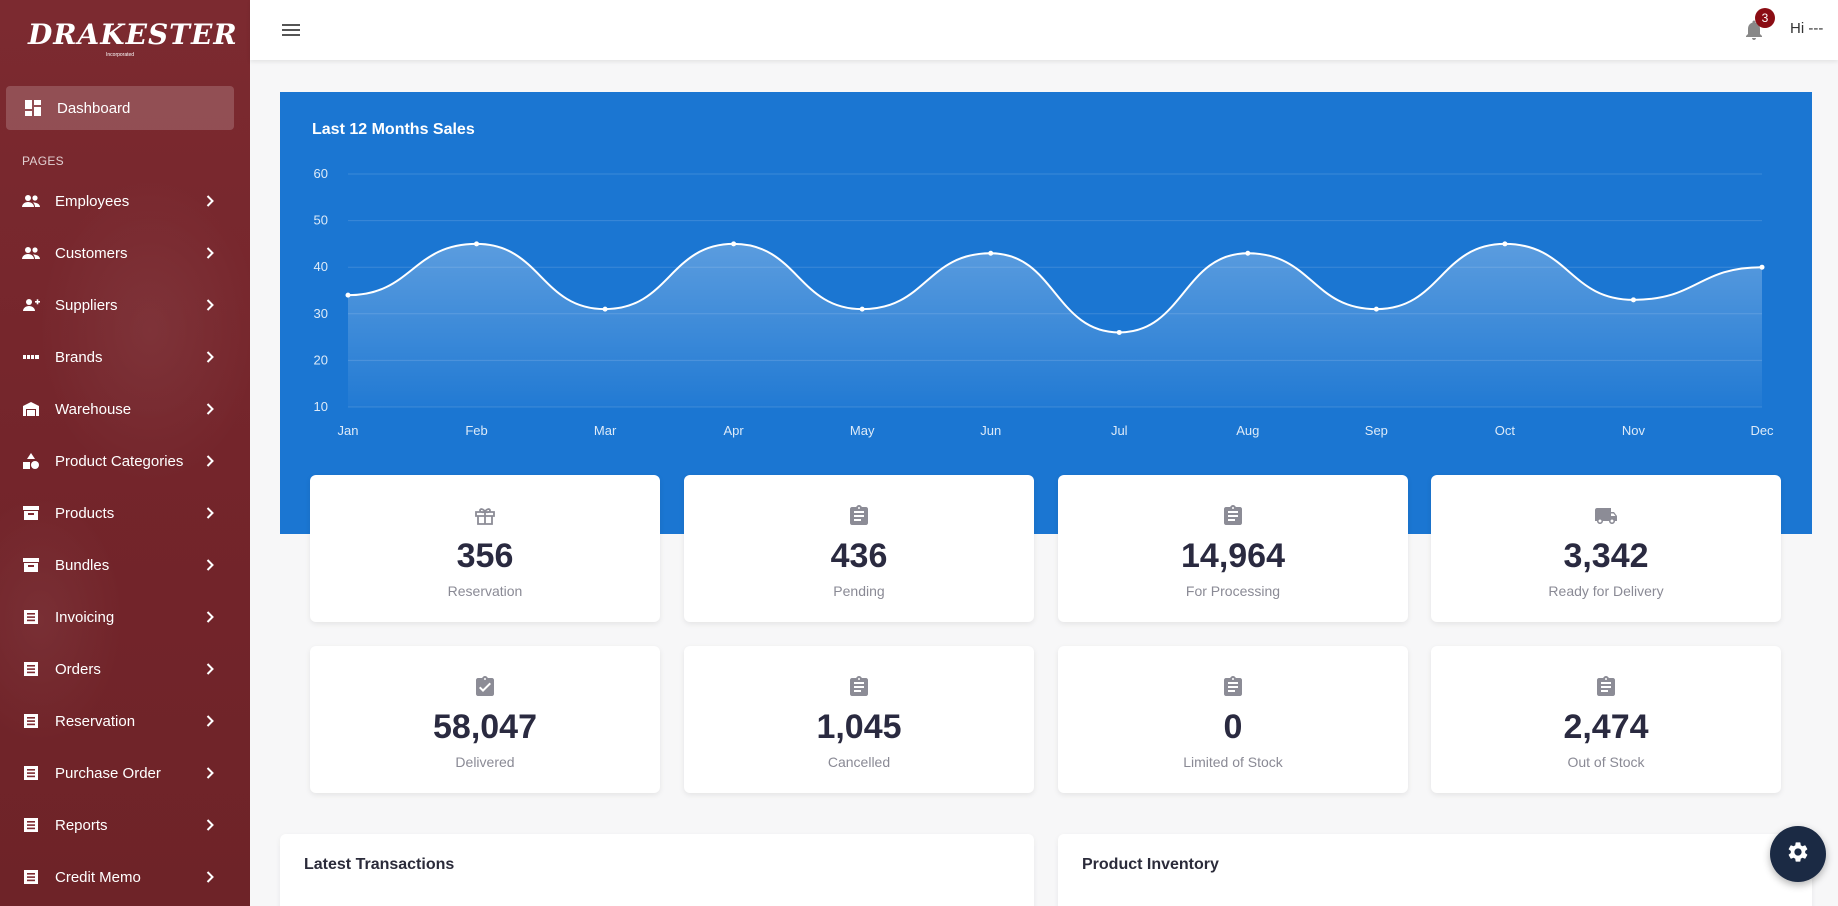  Describe the element at coordinates (91, 253) in the screenshot. I see `sidebar-item-label: Customers` at that location.